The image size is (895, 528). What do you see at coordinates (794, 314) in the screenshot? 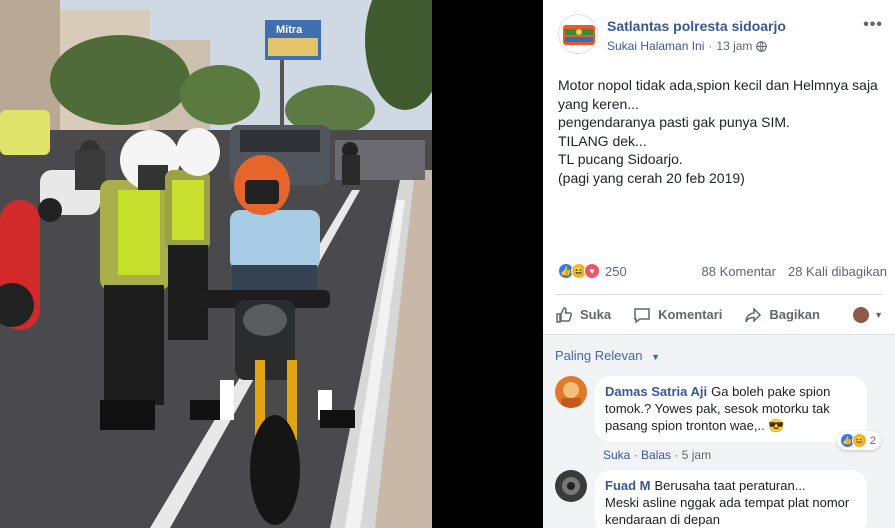
I see `share-button-label: Bagikan` at bounding box center [794, 314].